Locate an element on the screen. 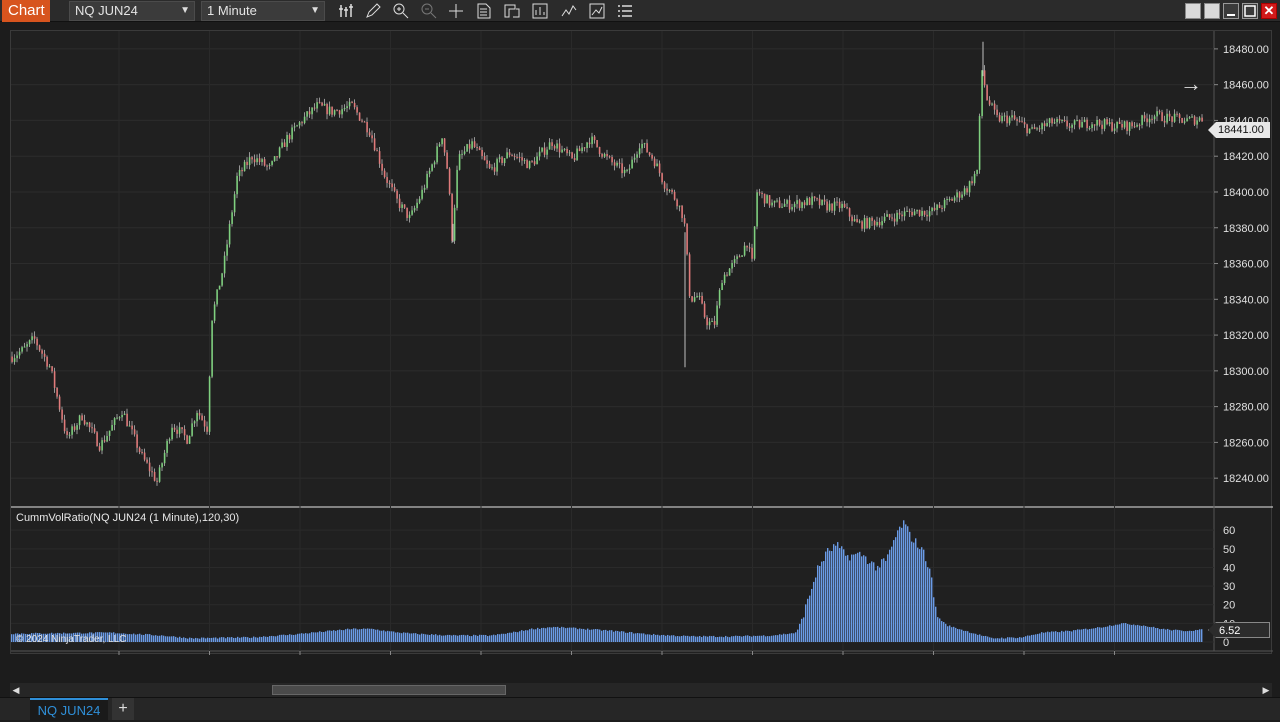  instrument-value: NQ JUN24 is located at coordinates (106, 10).